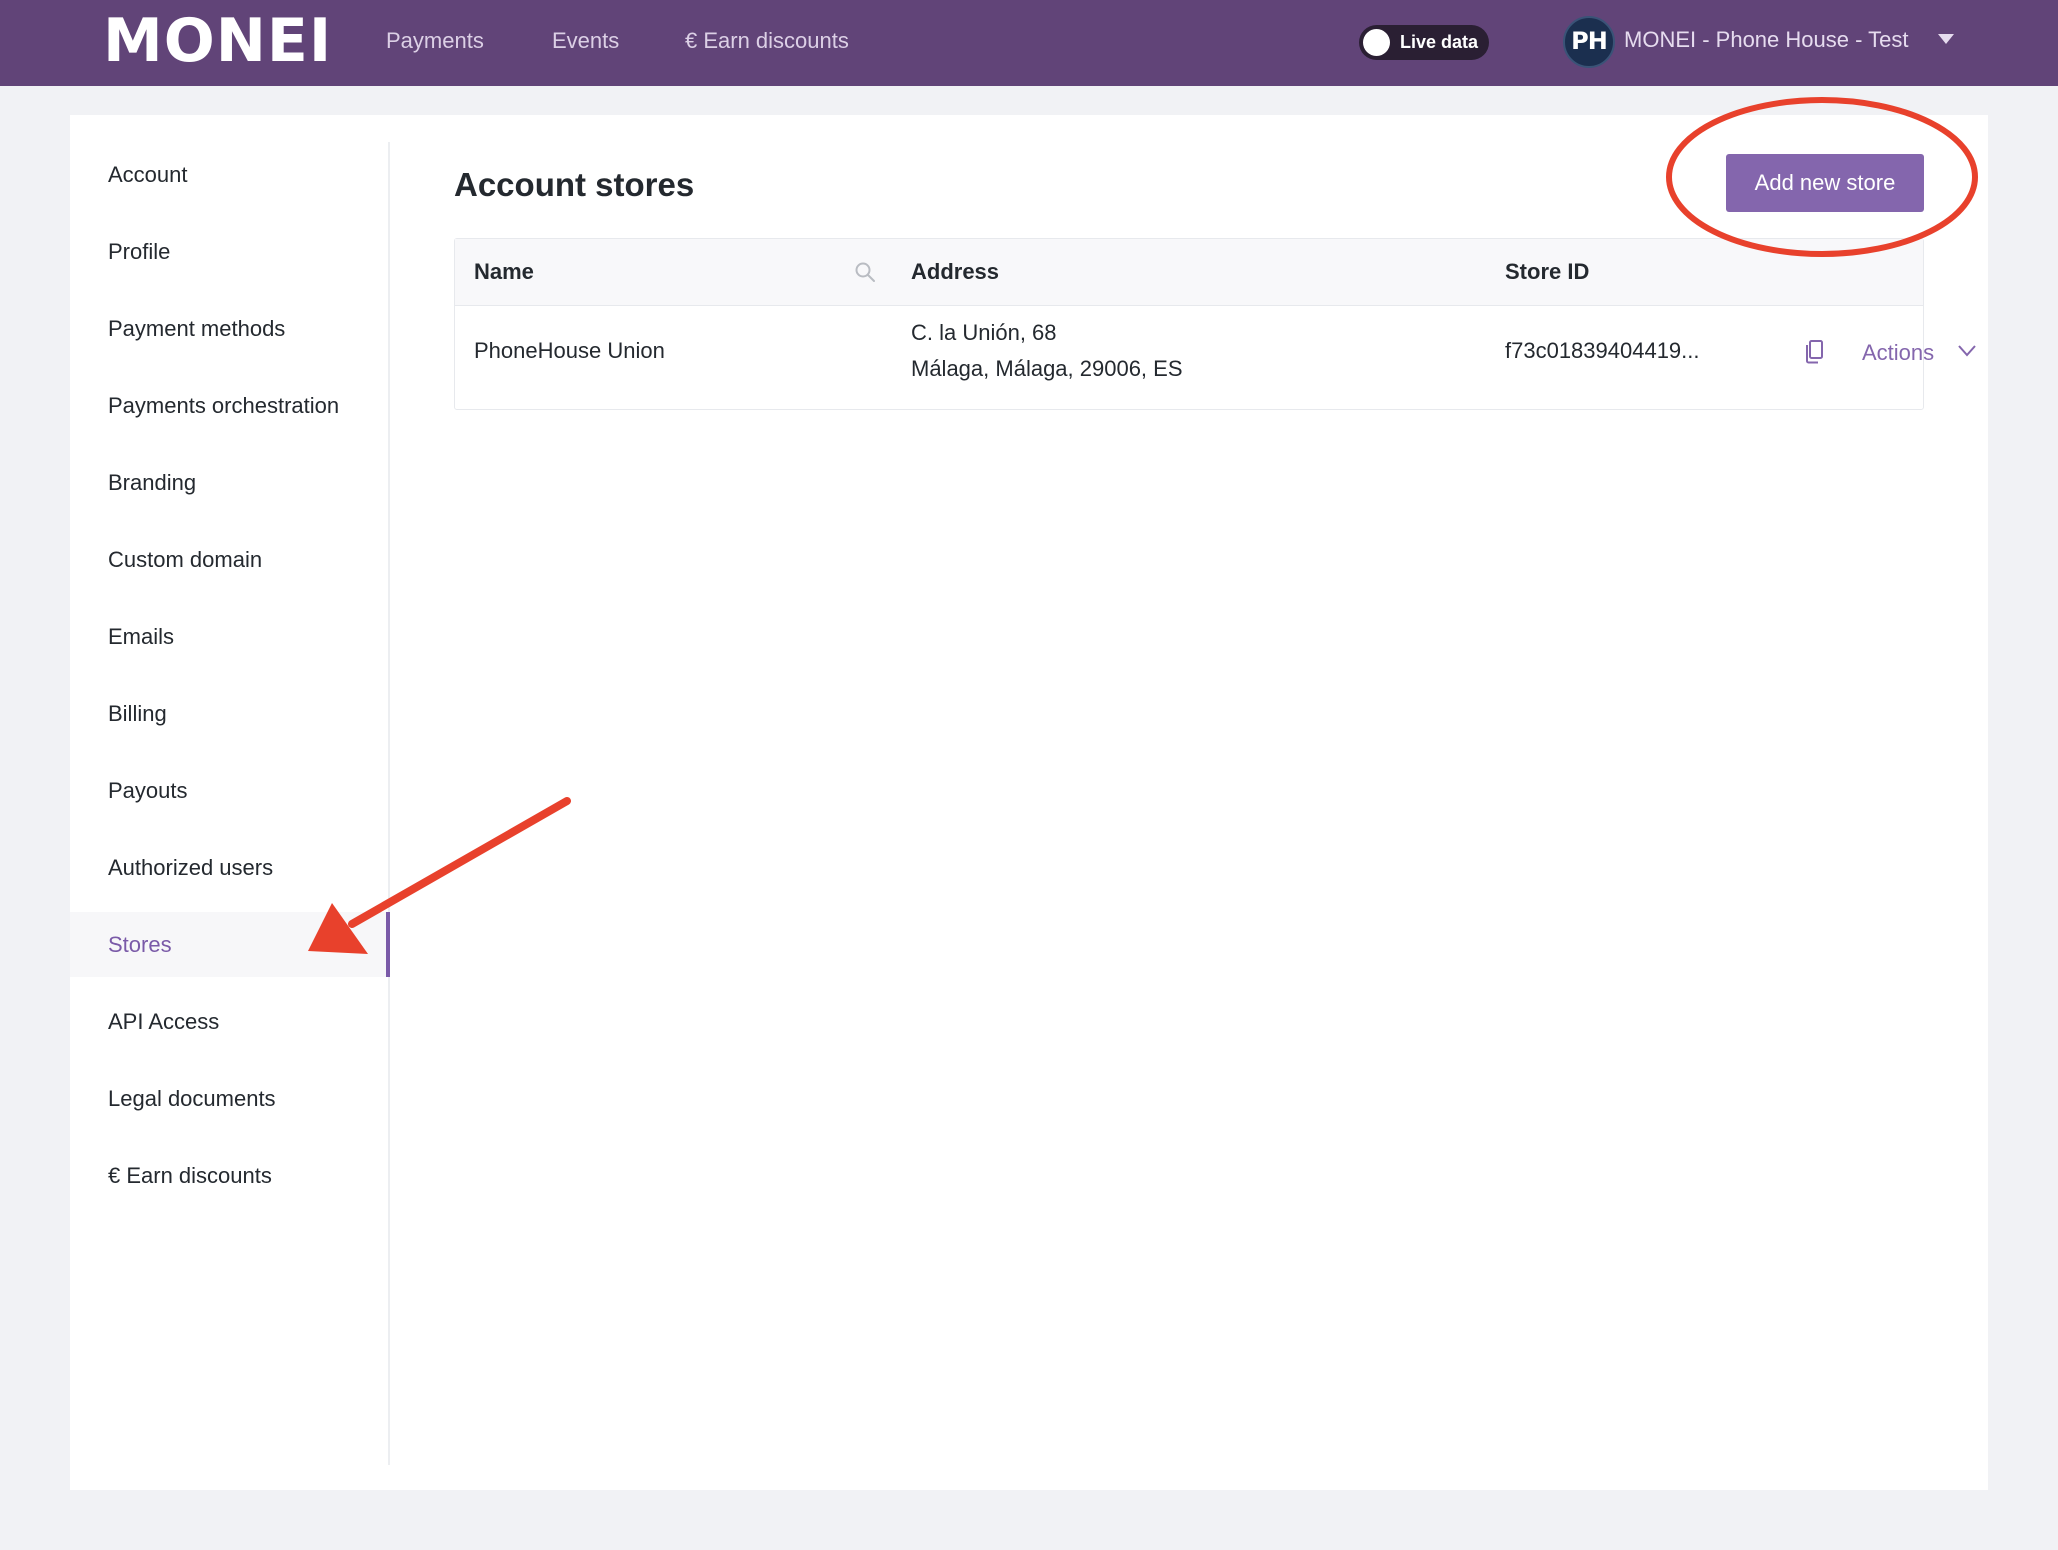 The height and width of the screenshot is (1550, 2058). What do you see at coordinates (1825, 183) in the screenshot?
I see `add-new-store-button: Add new store` at bounding box center [1825, 183].